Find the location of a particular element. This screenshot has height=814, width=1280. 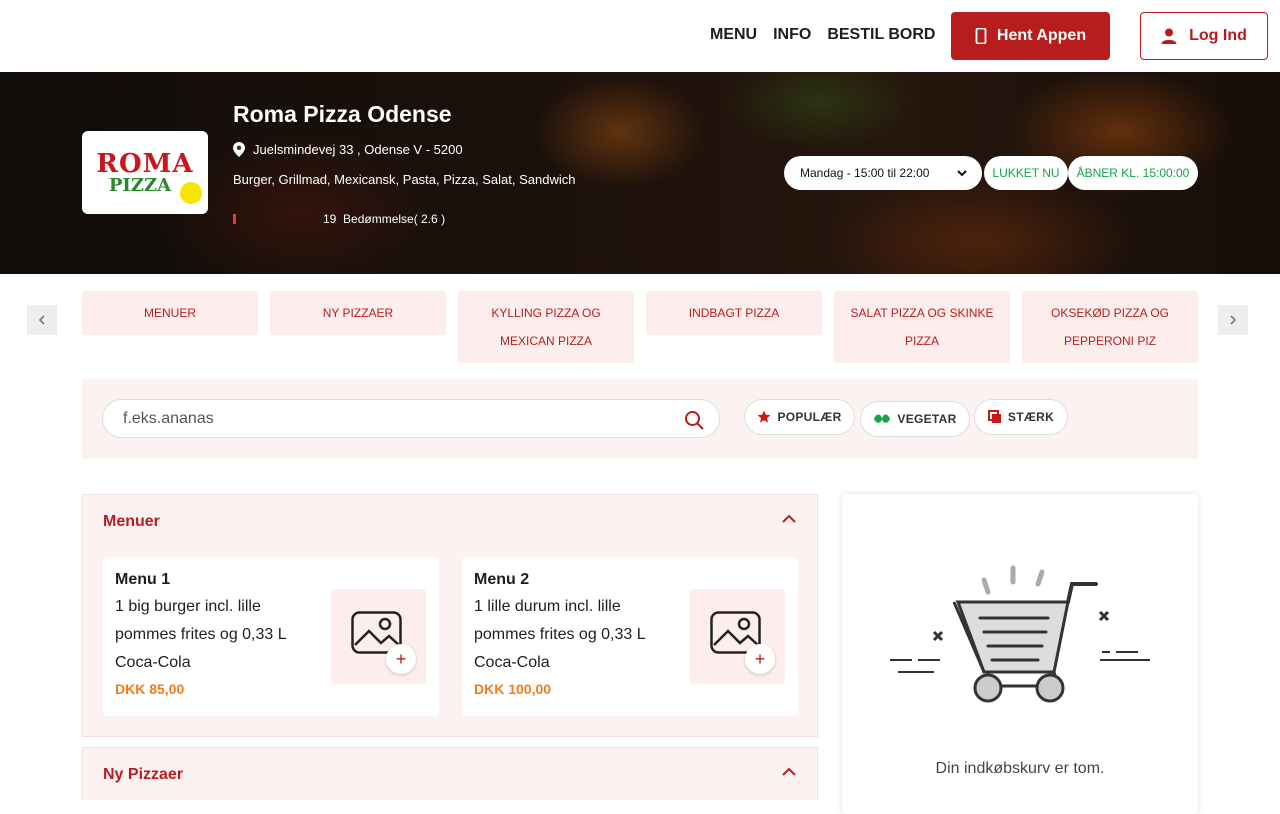

main-nav: MENU INFO BESTIL BORD is located at coordinates (822, 35).